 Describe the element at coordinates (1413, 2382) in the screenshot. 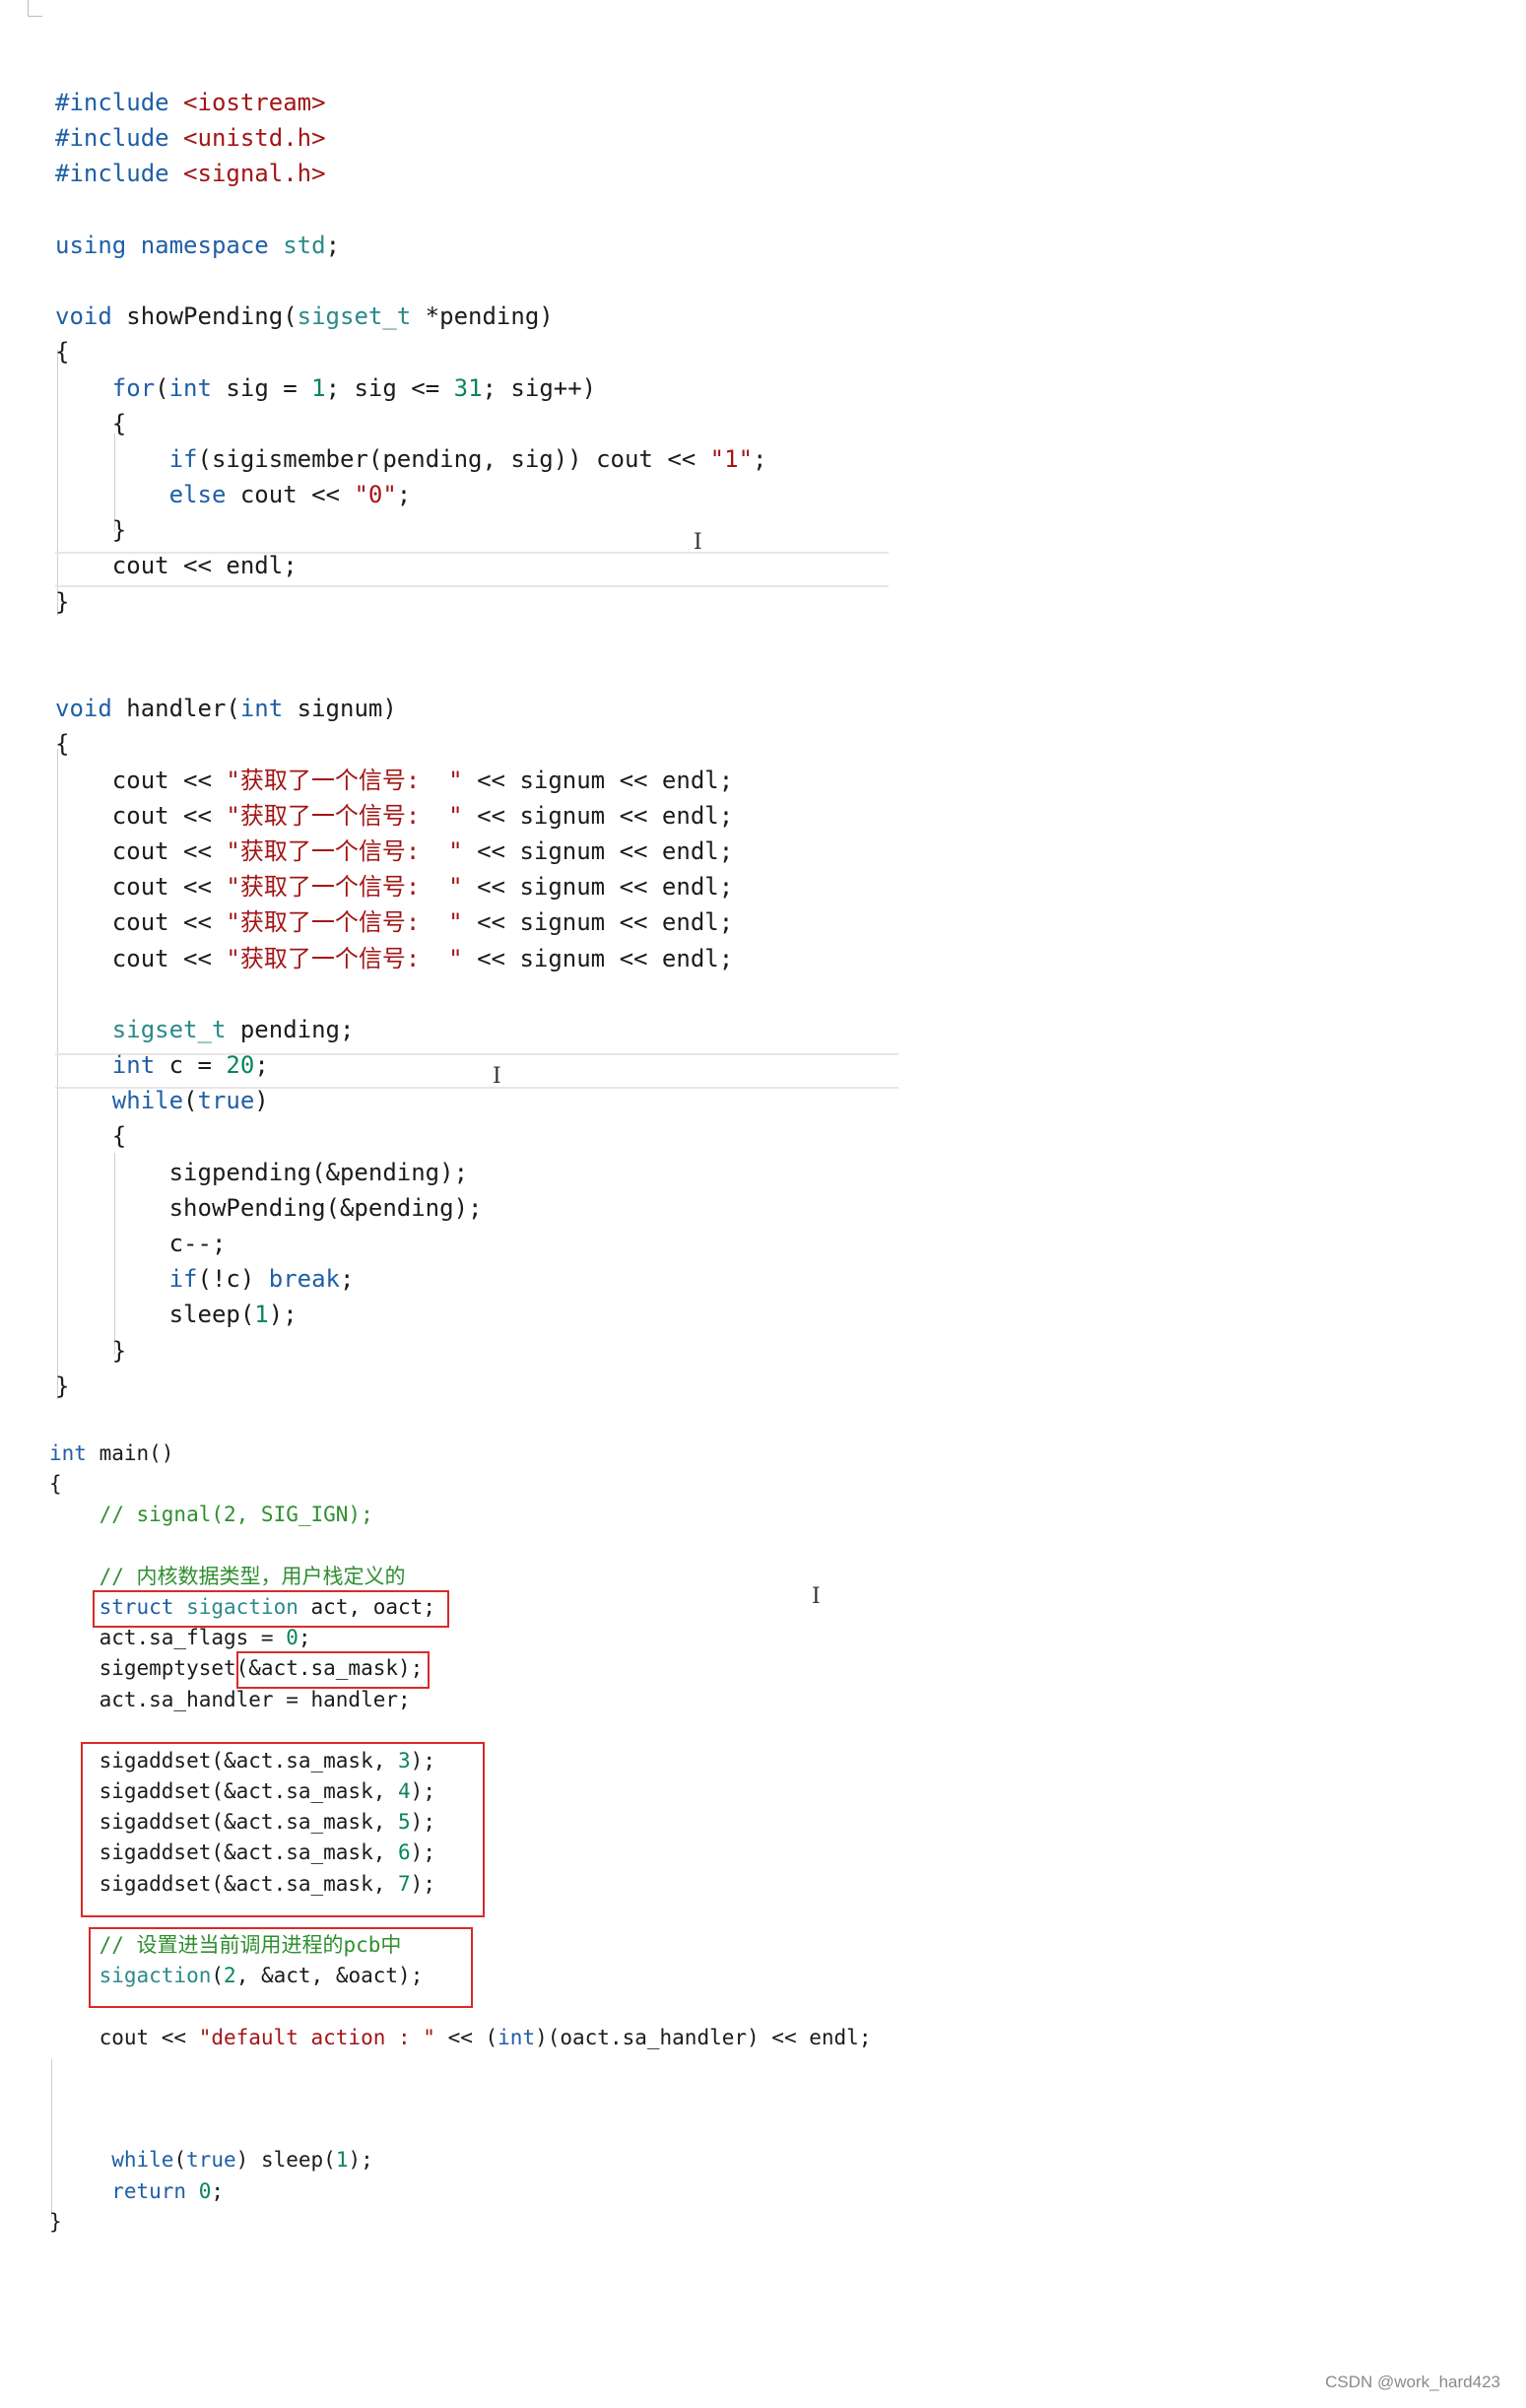

I see `watermark: CSDN @work_hard423` at that location.